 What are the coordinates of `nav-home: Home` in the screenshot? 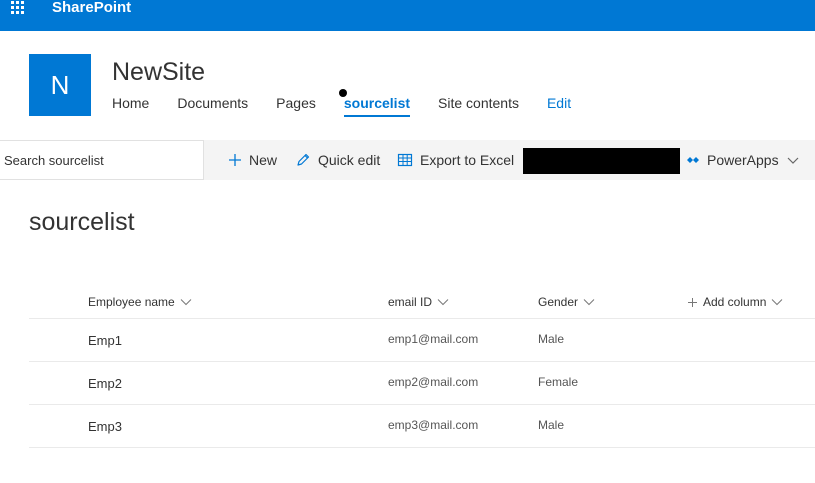 It's located at (130, 106).